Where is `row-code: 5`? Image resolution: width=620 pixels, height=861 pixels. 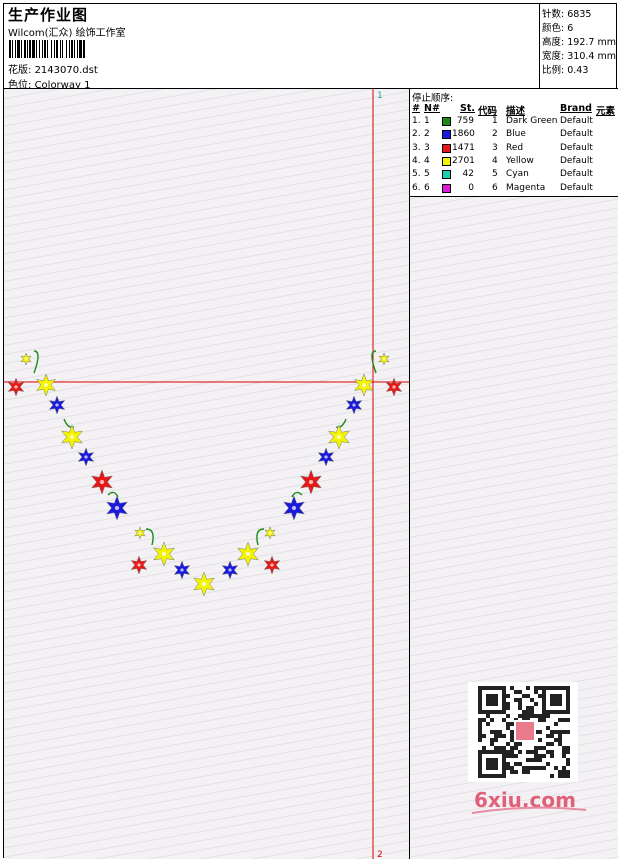
row-code: 5 is located at coordinates (495, 174).